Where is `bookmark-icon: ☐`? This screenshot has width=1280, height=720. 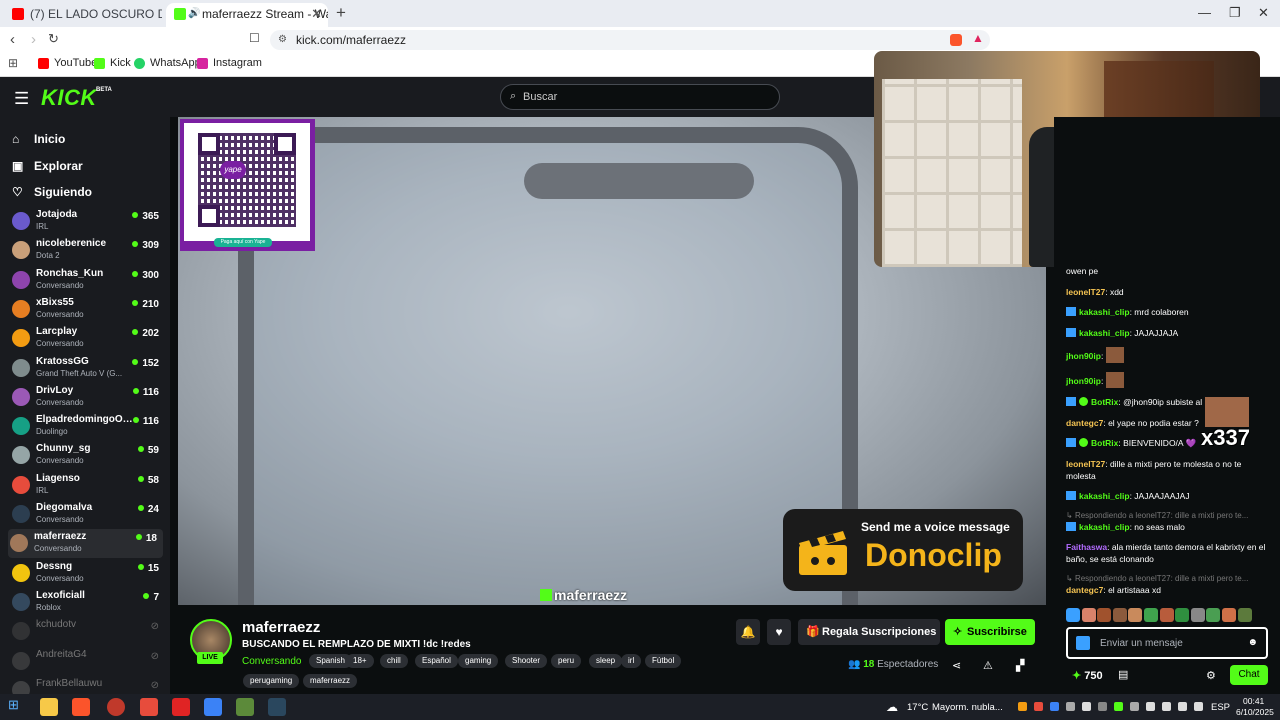
bookmark-icon: ☐ is located at coordinates (254, 38).